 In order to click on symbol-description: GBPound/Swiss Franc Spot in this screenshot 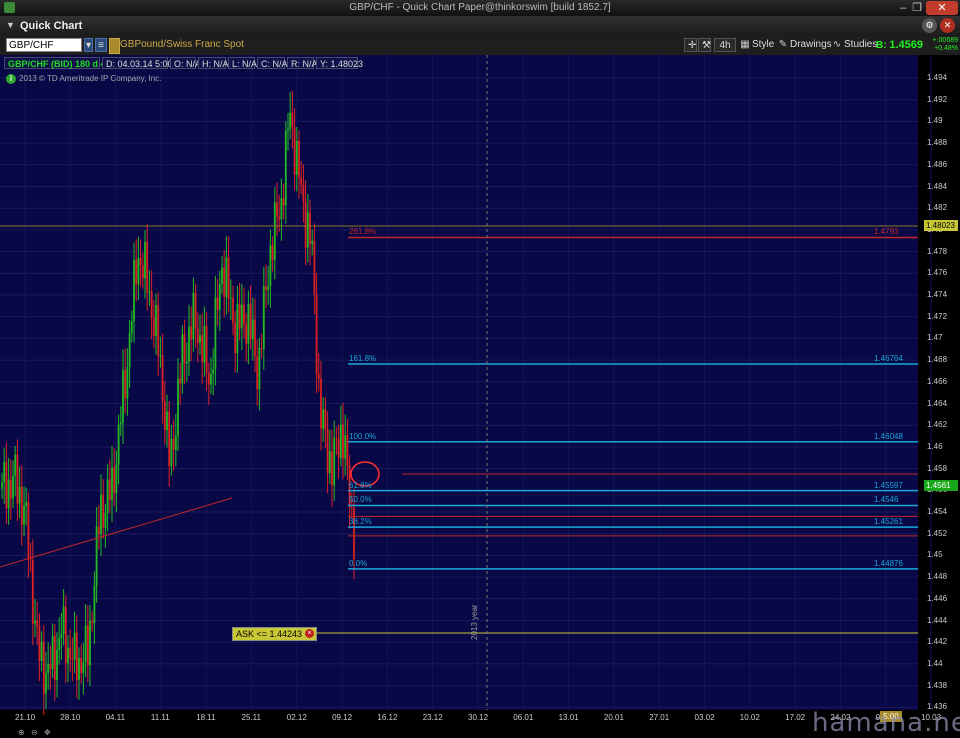, I will do `click(182, 44)`.